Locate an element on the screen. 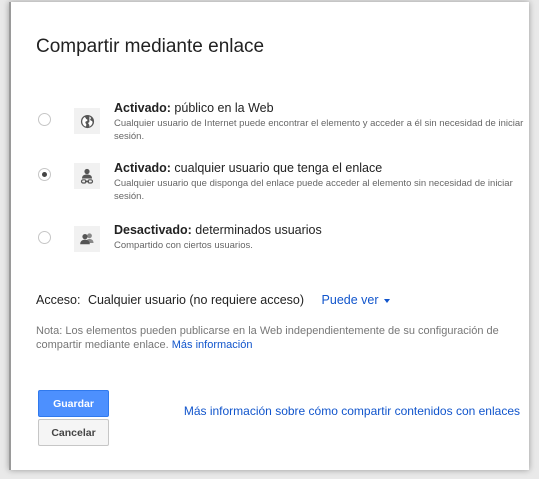 The width and height of the screenshot is (539, 479). option-label: determinados usuarios is located at coordinates (256, 230).